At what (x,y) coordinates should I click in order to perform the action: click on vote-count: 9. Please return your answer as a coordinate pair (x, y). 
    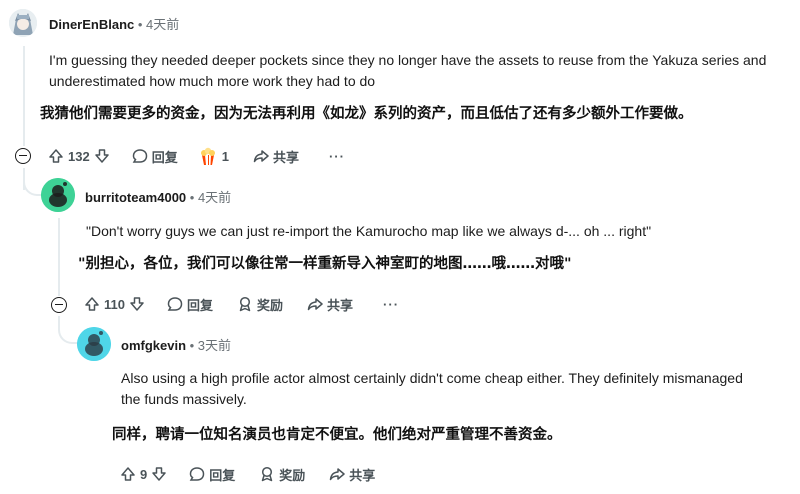
    Looking at the image, I should click on (144, 474).